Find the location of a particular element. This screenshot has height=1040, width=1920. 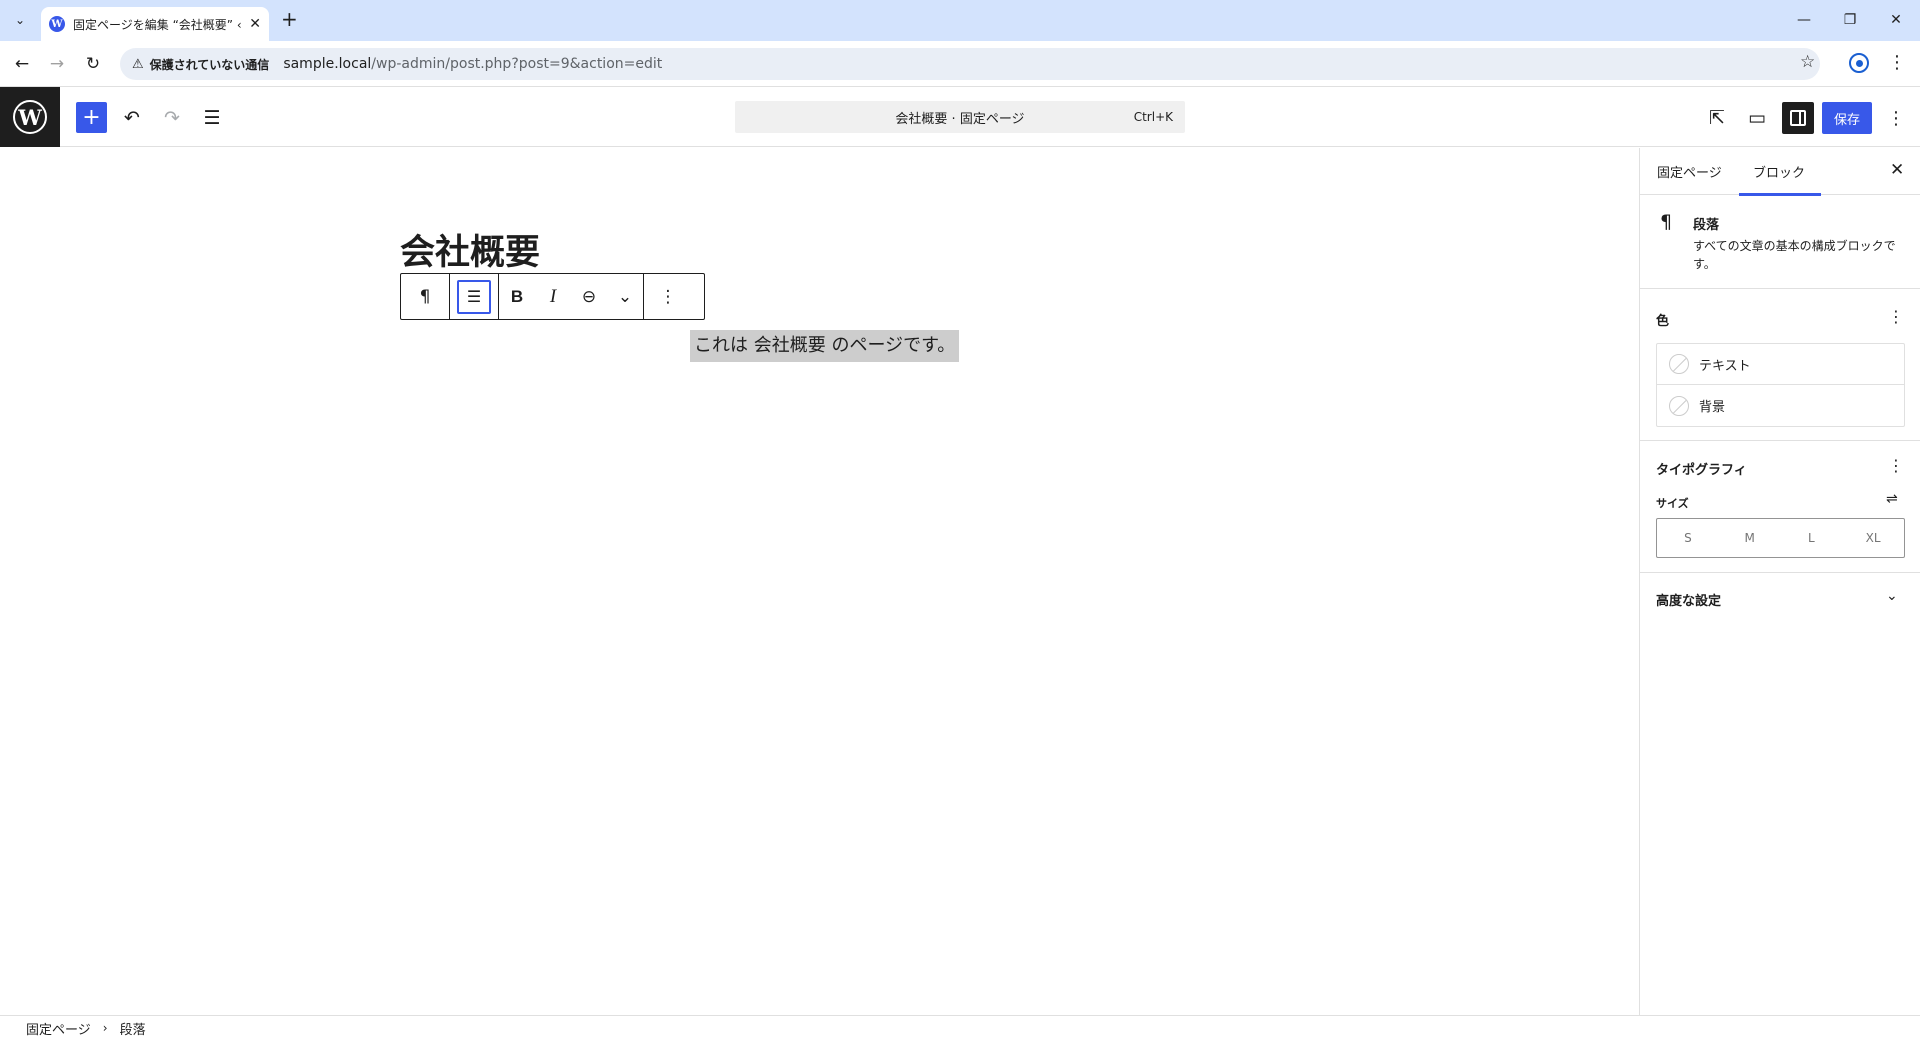

redo-icon: ↷ is located at coordinates (172, 118).